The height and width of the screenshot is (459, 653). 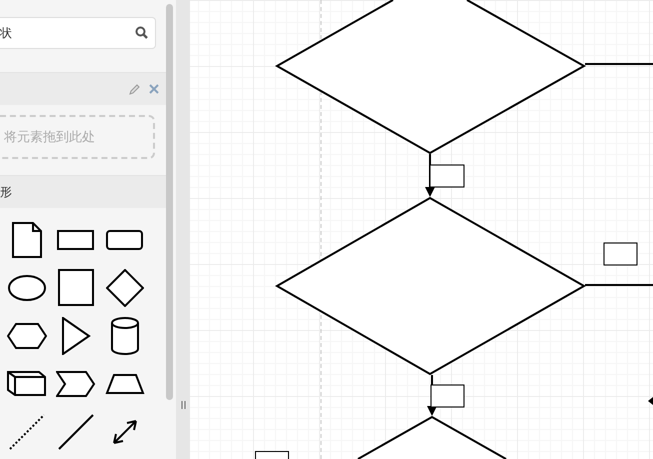 What do you see at coordinates (27, 288) in the screenshot?
I see `ellipse-shape-icon` at bounding box center [27, 288].